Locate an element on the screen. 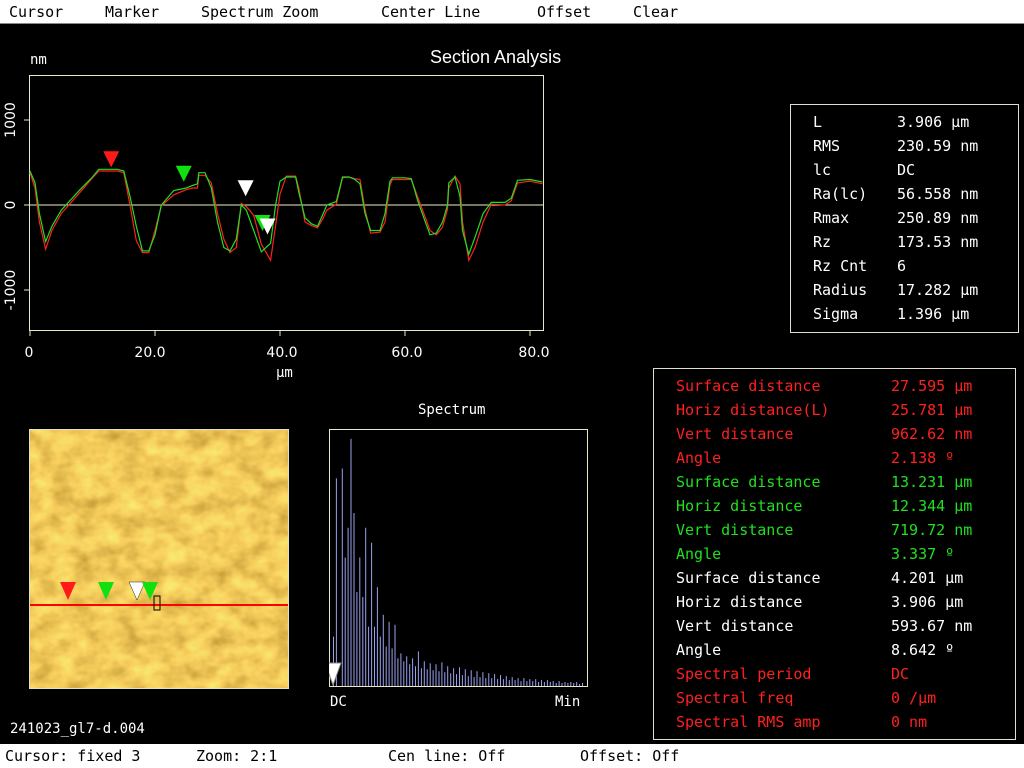 Image resolution: width=1024 pixels, height=768 pixels. spectrum-title: Spectrum is located at coordinates (452, 410).